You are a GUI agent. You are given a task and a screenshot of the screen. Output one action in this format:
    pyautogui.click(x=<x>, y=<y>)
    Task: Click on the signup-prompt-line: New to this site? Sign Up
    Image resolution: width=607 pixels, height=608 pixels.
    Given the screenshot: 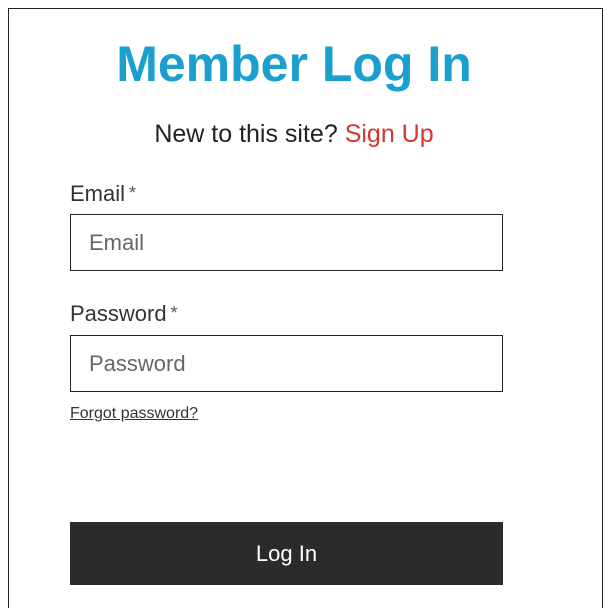 What is the action you would take?
    pyautogui.click(x=294, y=134)
    